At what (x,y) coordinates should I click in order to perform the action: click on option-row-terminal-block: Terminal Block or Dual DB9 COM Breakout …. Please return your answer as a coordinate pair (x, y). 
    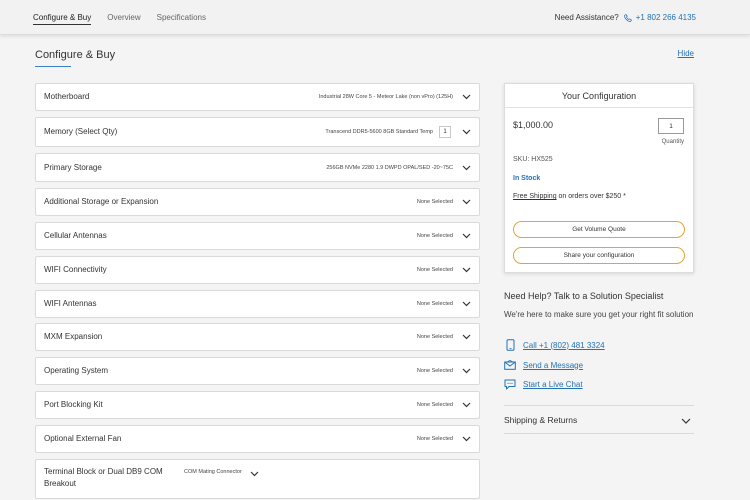
    Looking at the image, I should click on (257, 479).